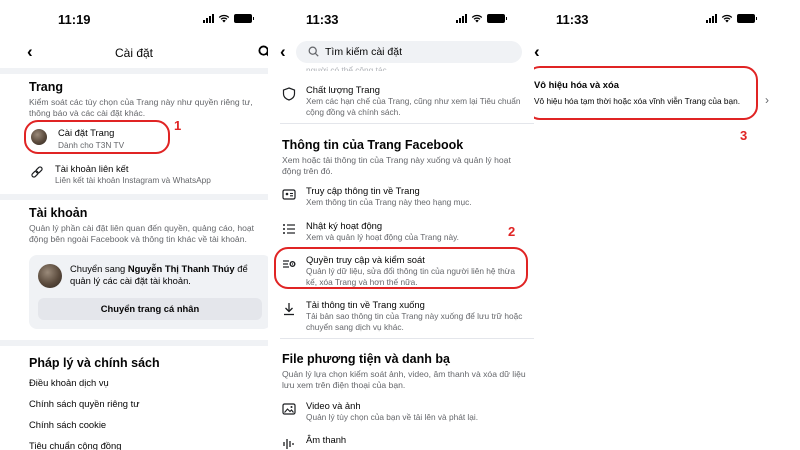  I want to click on id-card-icon, so click(289, 194).